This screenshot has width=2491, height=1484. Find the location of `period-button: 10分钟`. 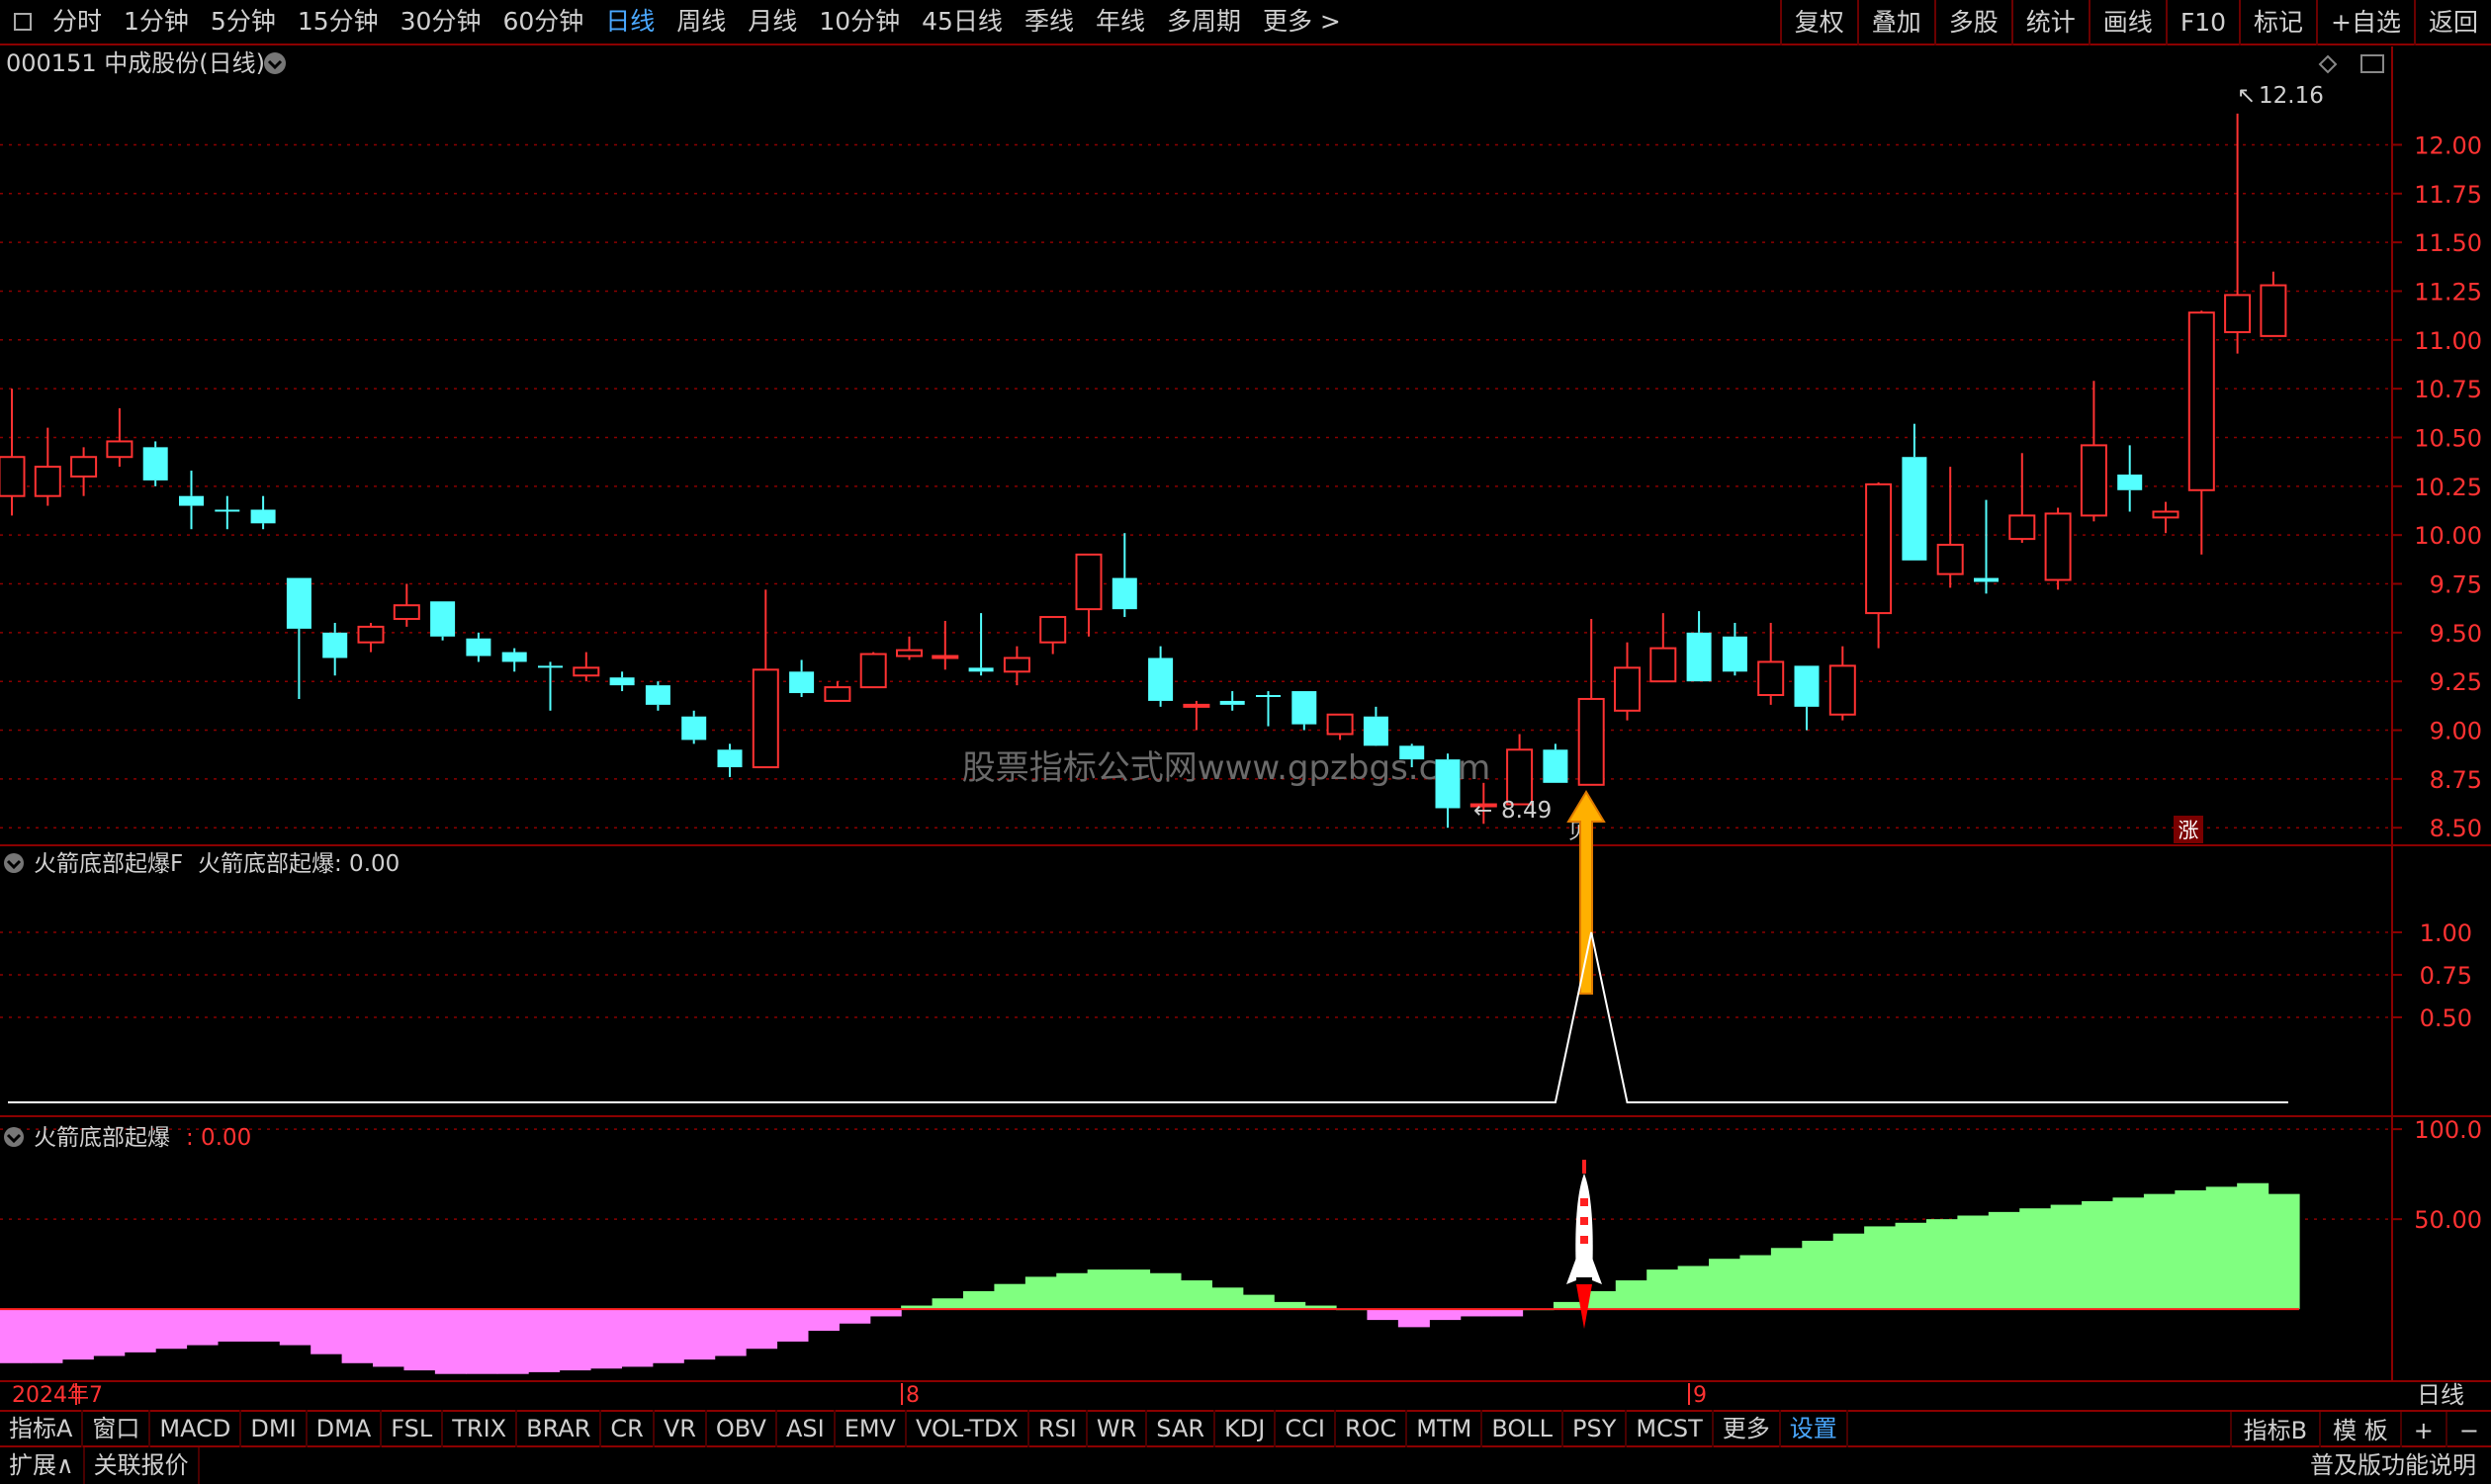

period-button: 10分钟 is located at coordinates (859, 22).